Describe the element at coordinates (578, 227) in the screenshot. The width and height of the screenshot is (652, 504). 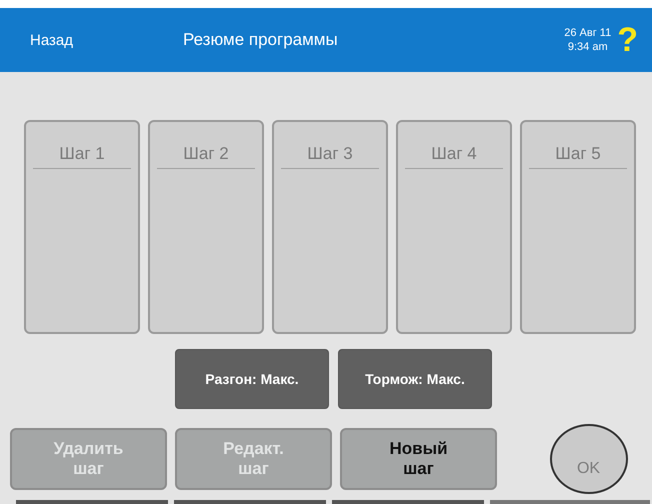
I see `step-card: Шаг 5` at that location.